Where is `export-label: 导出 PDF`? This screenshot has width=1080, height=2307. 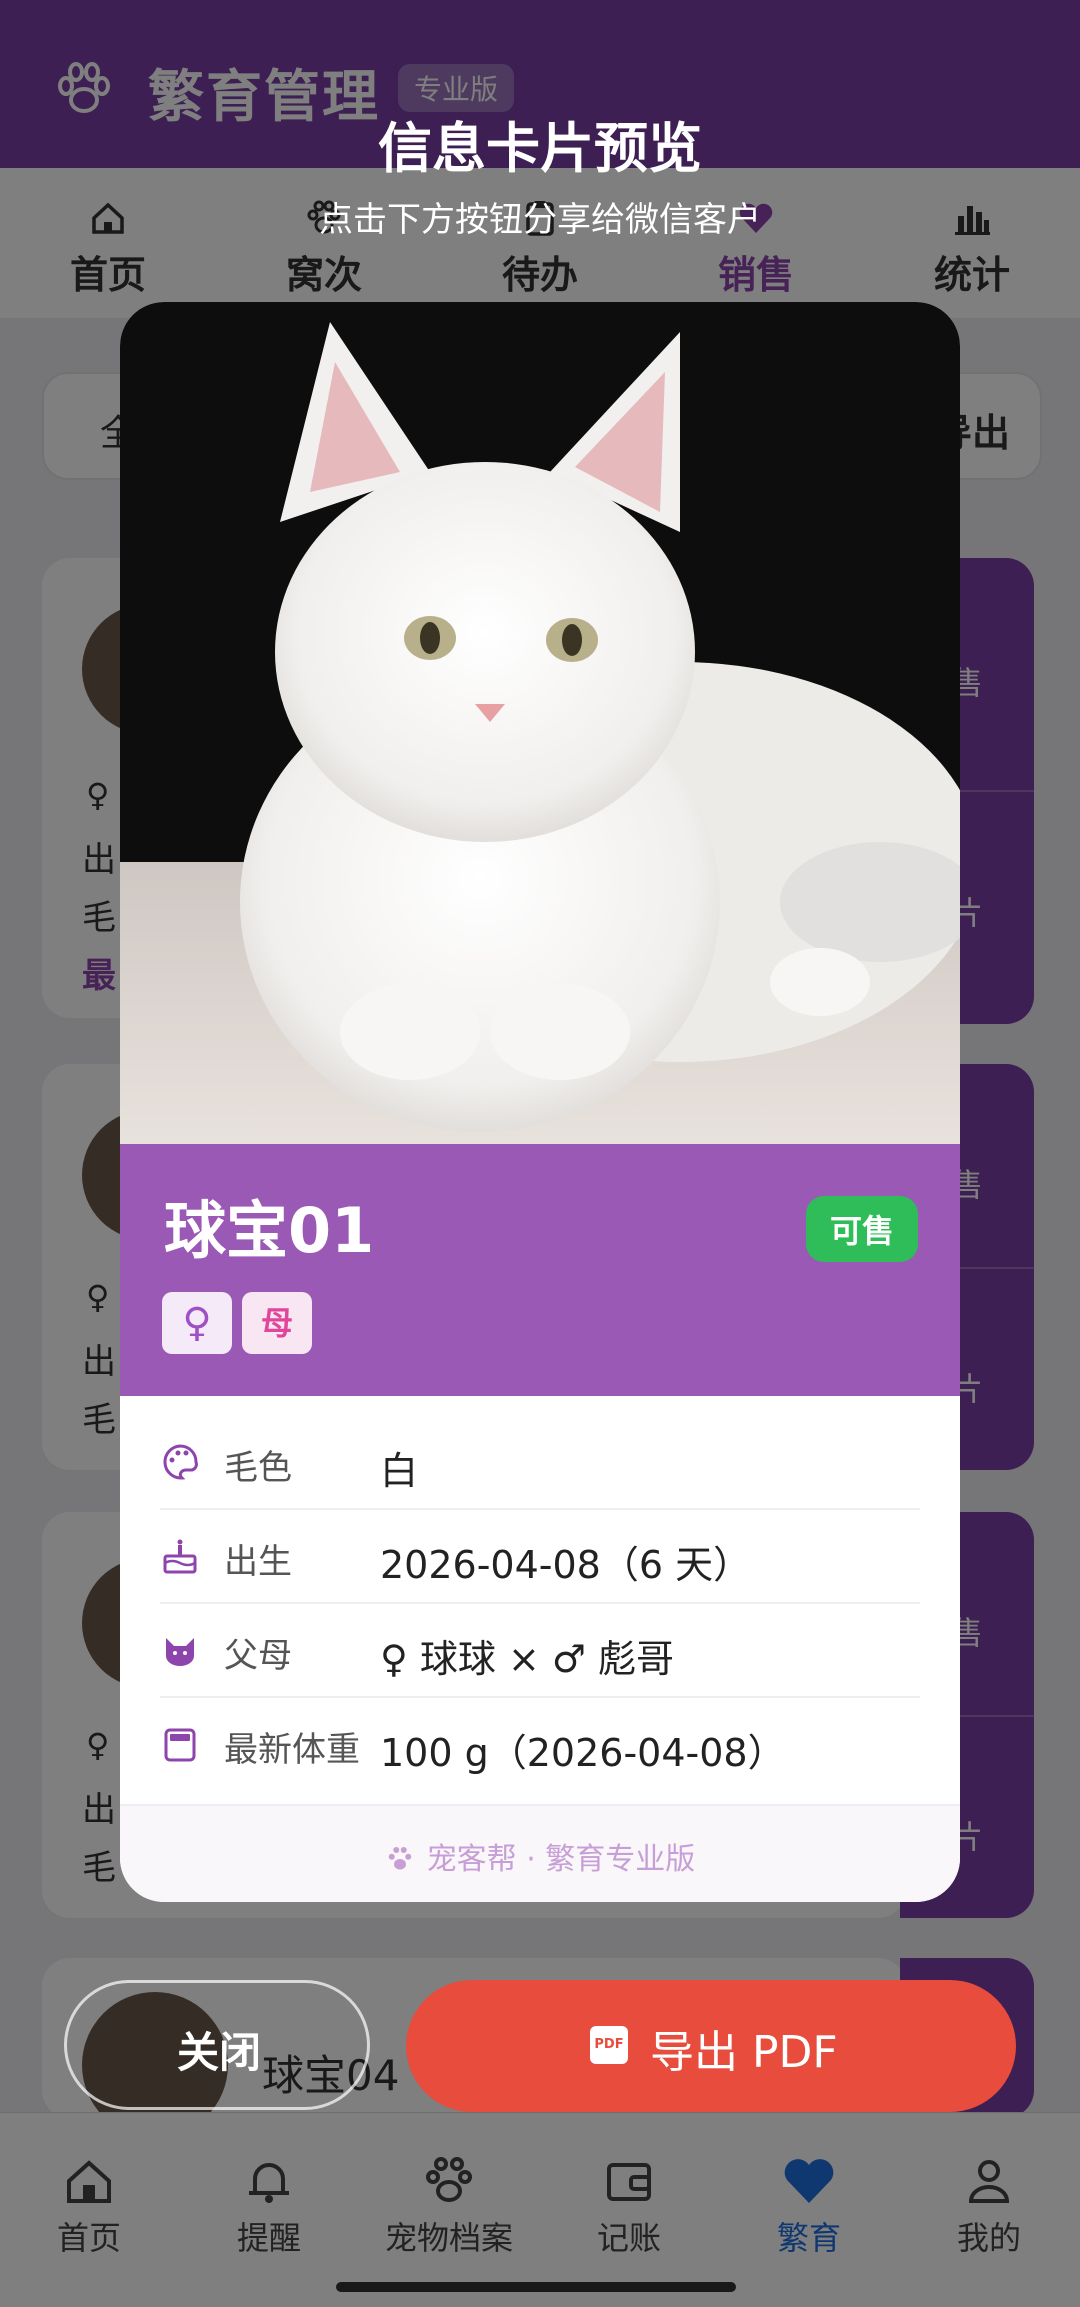
export-label: 导出 PDF is located at coordinates (744, 2052).